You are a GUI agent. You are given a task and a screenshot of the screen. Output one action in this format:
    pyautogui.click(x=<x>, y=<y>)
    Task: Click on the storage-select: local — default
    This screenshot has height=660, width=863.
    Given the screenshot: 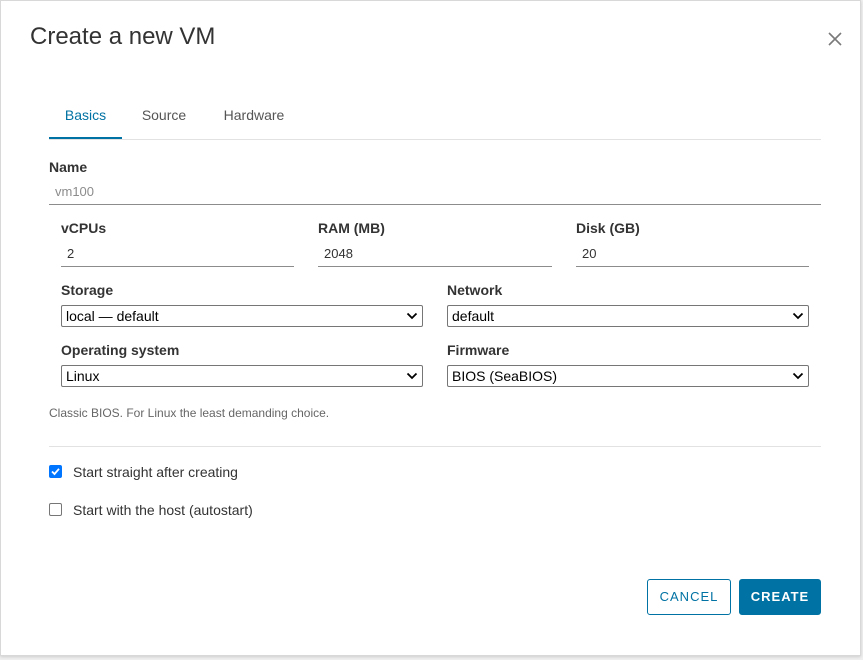 What is the action you would take?
    pyautogui.click(x=242, y=316)
    